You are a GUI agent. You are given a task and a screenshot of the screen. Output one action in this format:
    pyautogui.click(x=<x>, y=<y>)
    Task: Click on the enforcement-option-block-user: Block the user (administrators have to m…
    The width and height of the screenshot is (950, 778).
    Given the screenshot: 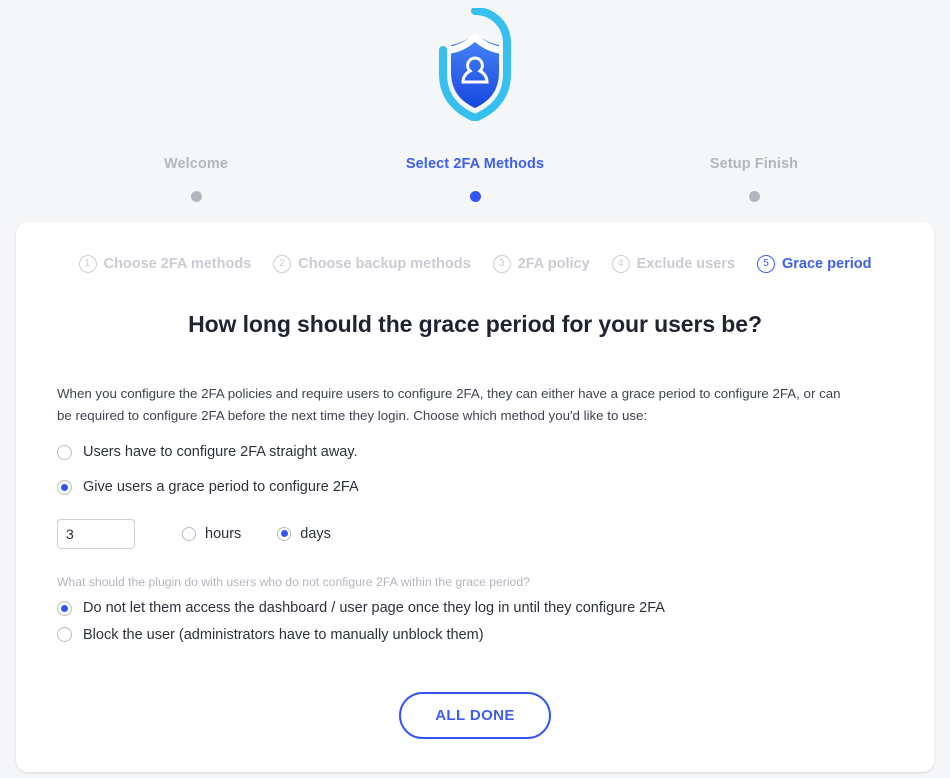 What is the action you would take?
    pyautogui.click(x=475, y=635)
    